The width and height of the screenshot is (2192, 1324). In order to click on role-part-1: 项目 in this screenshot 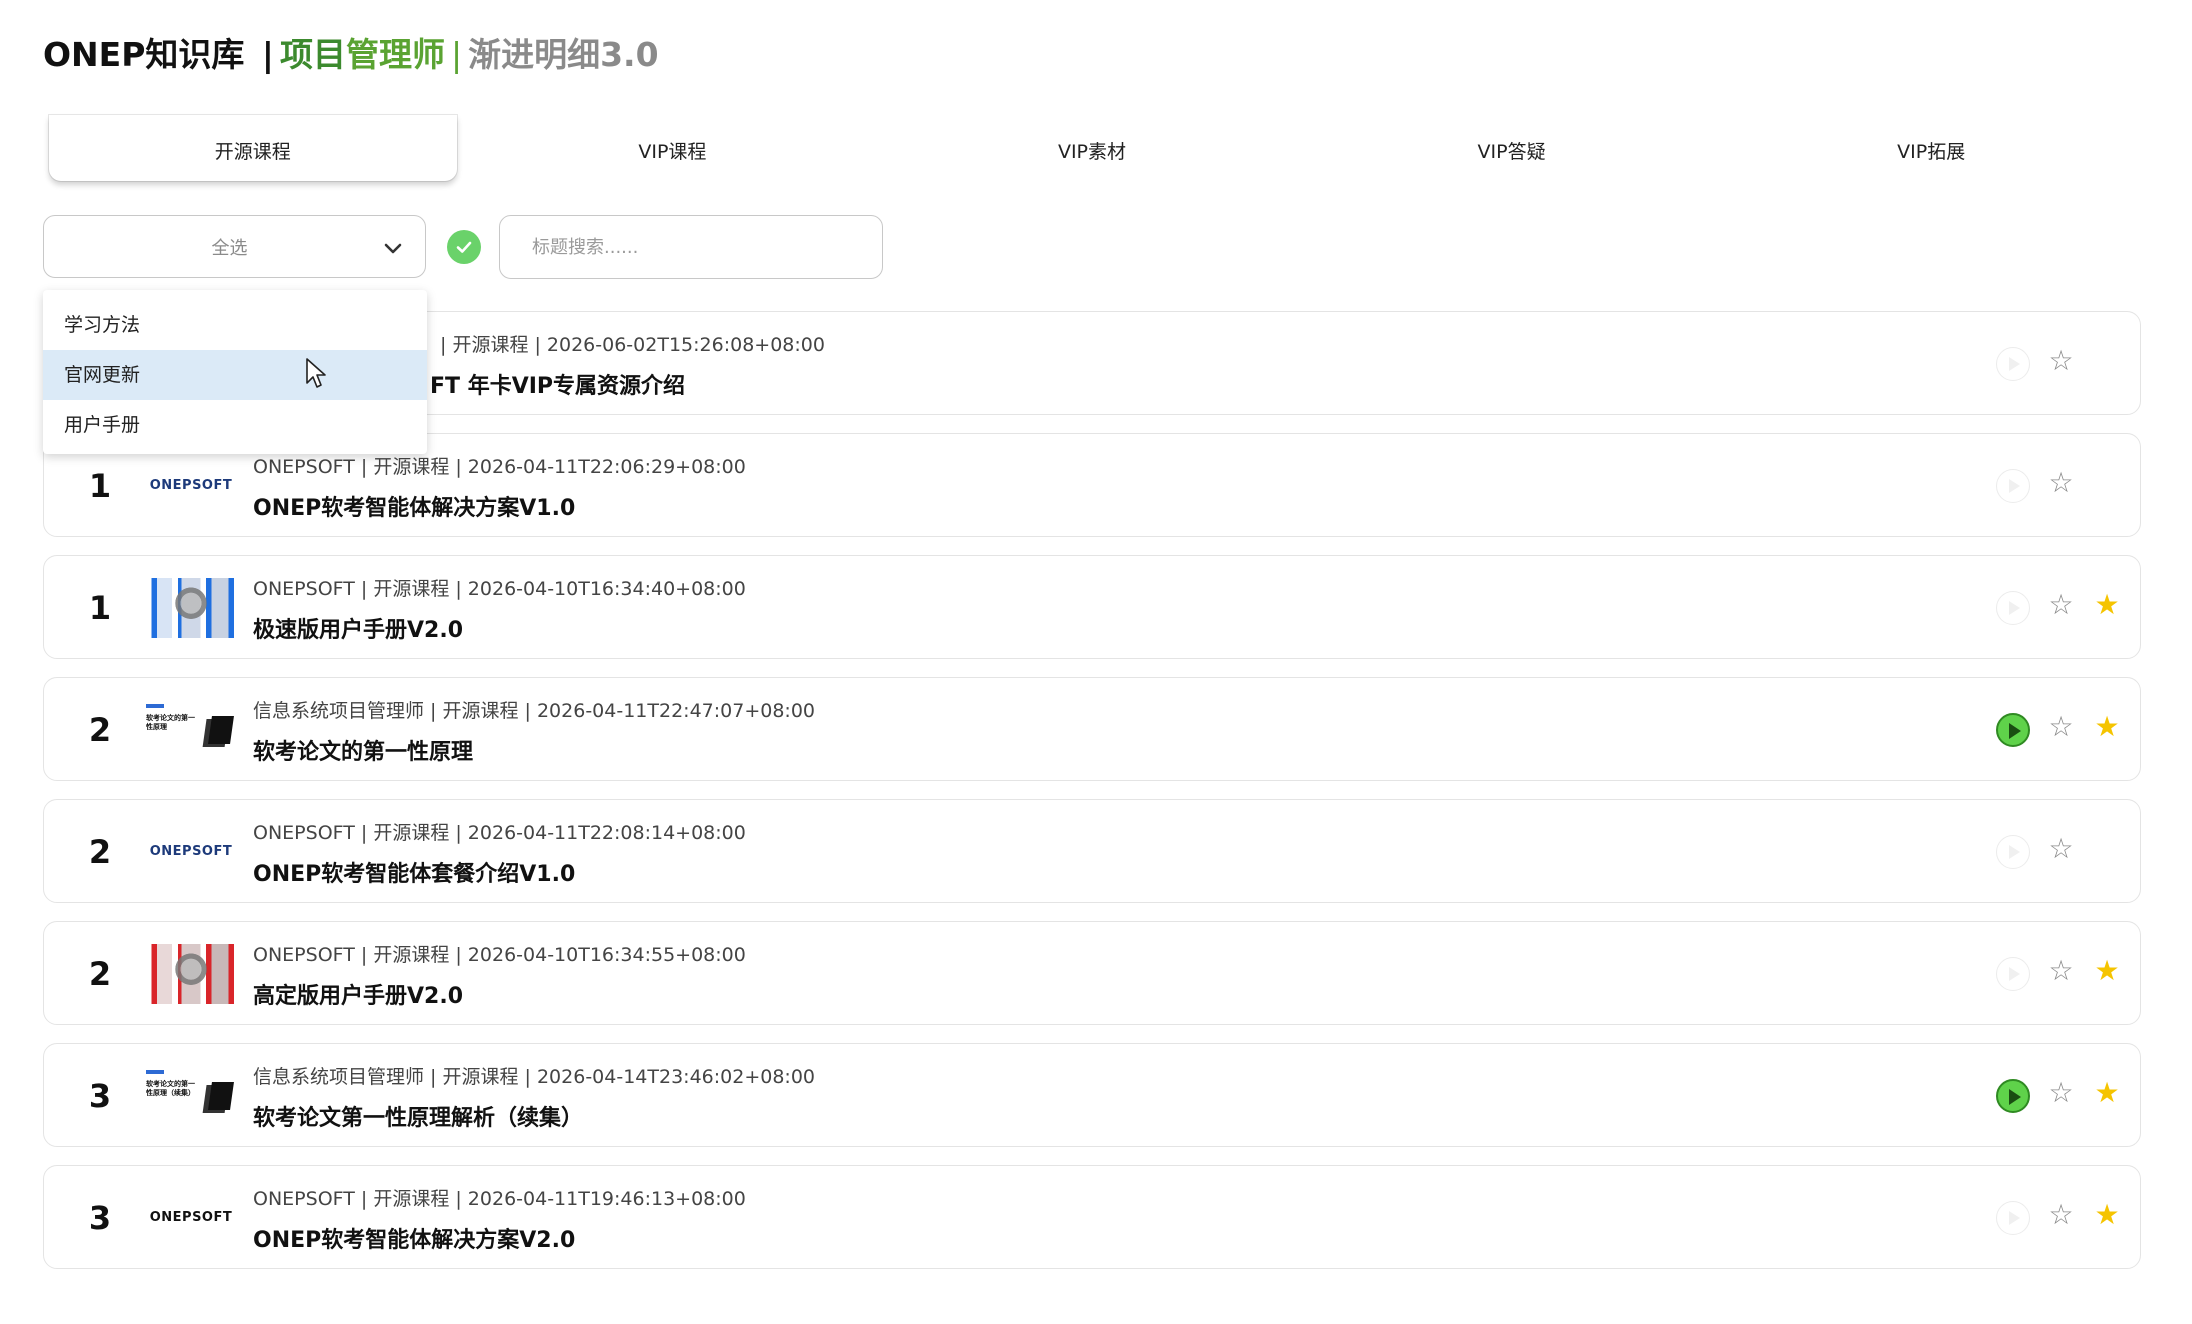, I will do `click(312, 54)`.